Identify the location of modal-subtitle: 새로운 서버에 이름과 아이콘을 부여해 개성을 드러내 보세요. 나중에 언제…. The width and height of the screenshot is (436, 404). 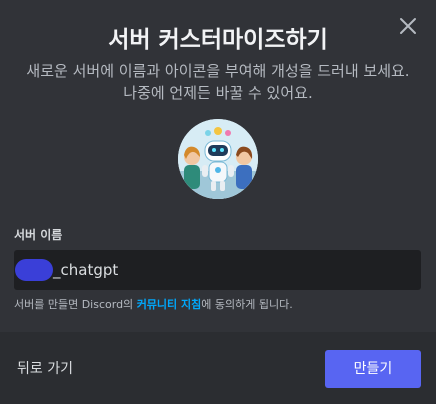
(218, 82).